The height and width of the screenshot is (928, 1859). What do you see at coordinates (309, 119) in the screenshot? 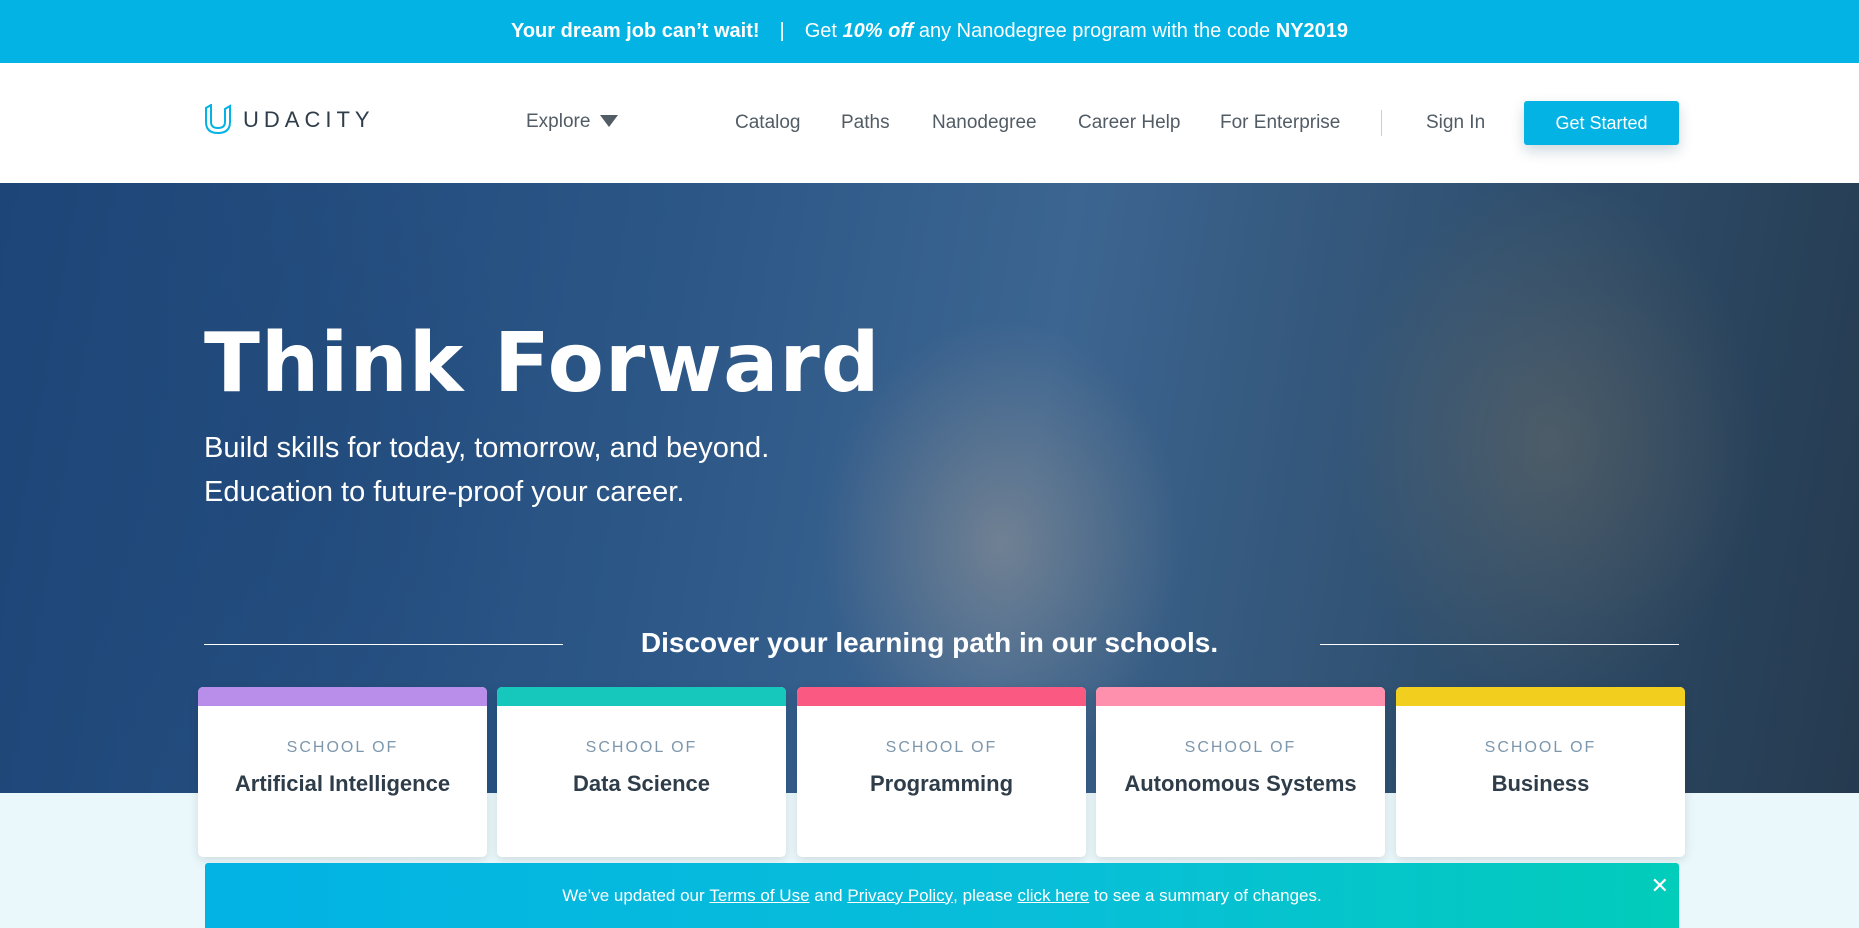
I see `logo-text: UDACITY` at bounding box center [309, 119].